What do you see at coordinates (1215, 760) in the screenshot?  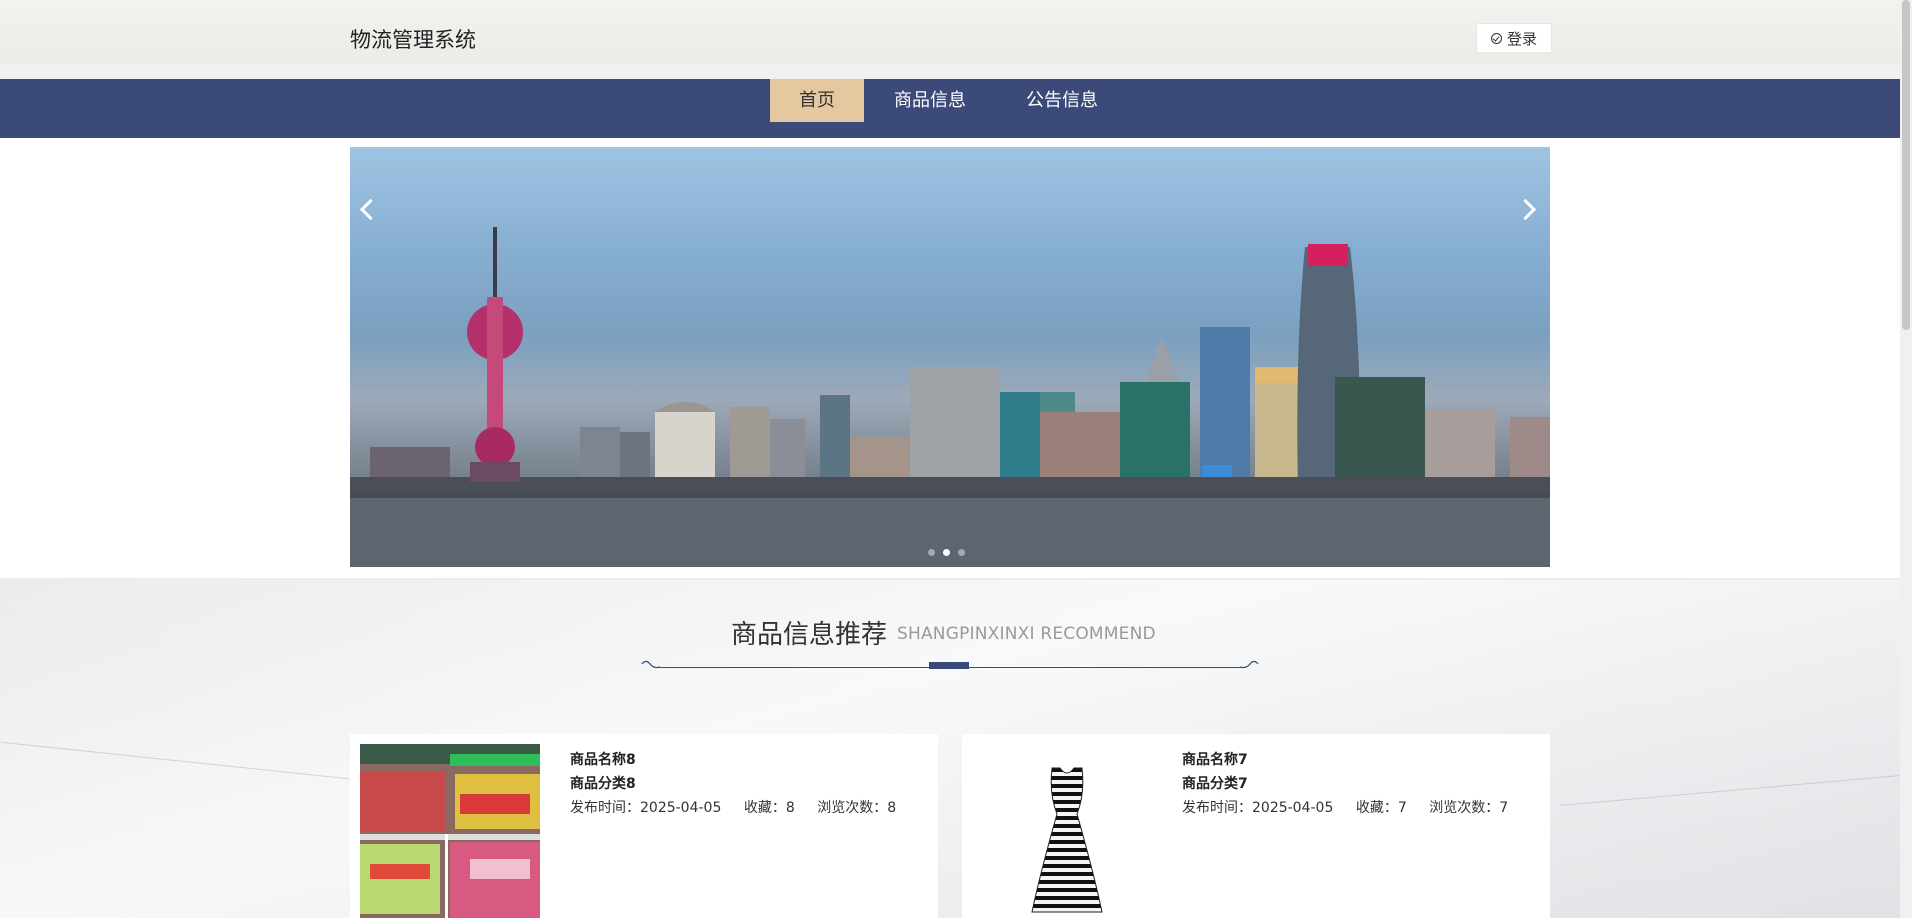 I see `product-name: 商品名称7` at bounding box center [1215, 760].